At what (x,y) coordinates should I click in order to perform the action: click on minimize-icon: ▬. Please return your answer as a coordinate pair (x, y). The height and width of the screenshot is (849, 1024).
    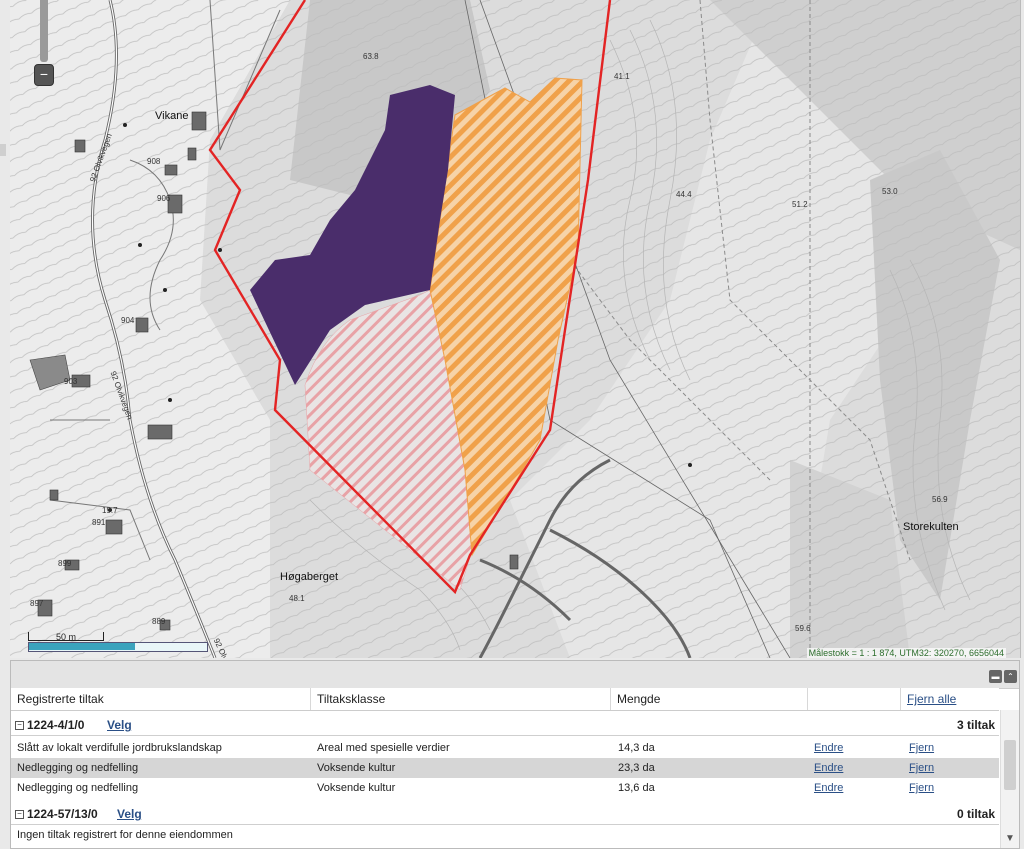
    Looking at the image, I should click on (995, 676).